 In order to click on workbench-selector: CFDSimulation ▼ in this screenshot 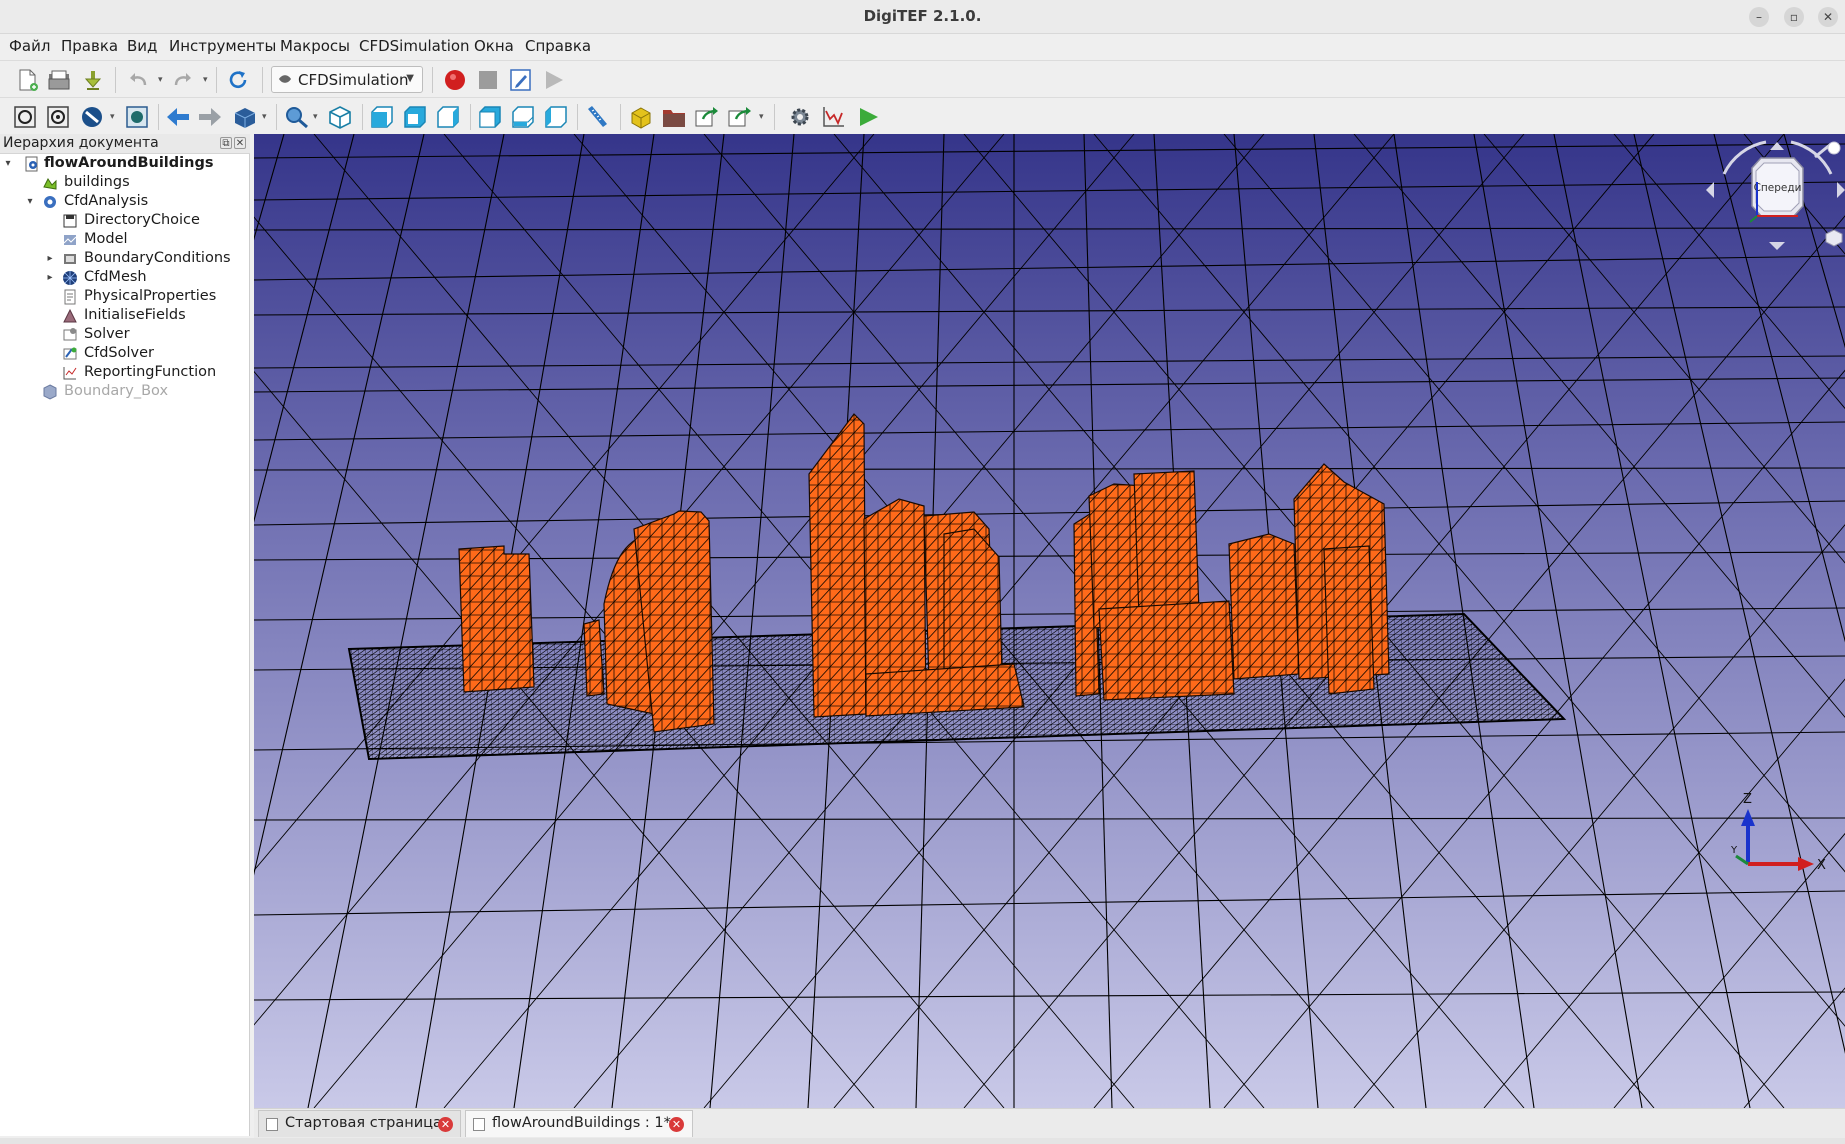, I will do `click(347, 79)`.